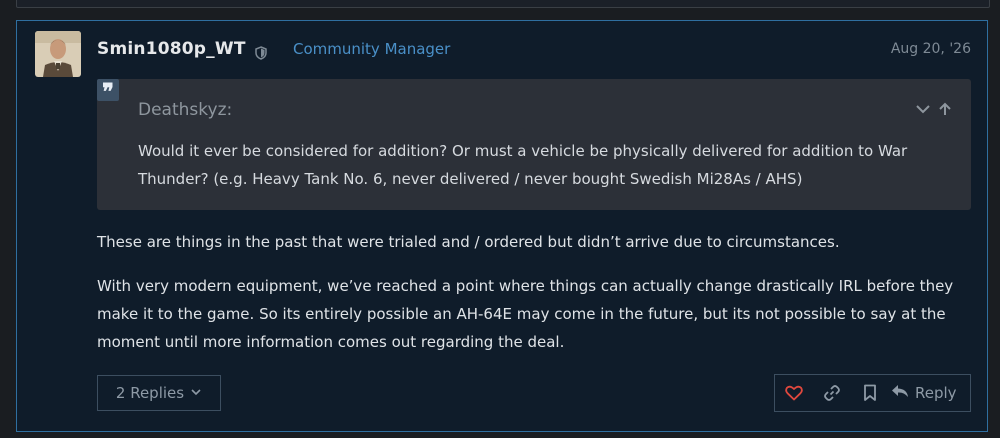 The image size is (1000, 438). I want to click on show-replies-button: 2 Replies, so click(159, 393).